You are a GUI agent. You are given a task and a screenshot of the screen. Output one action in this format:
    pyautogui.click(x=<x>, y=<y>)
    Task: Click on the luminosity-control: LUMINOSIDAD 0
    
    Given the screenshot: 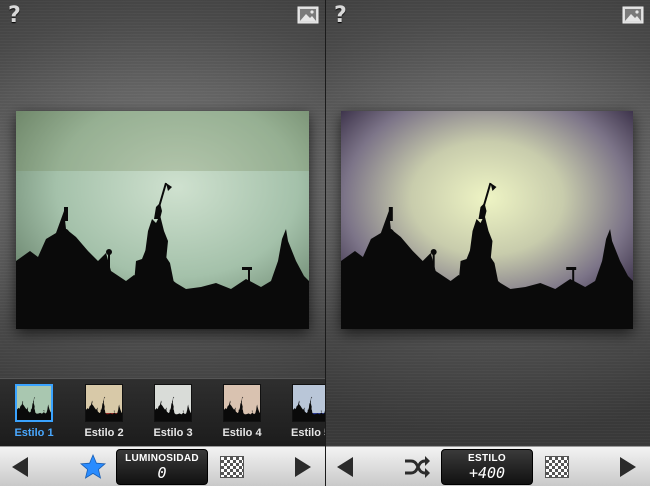 What is the action you would take?
    pyautogui.click(x=162, y=467)
    